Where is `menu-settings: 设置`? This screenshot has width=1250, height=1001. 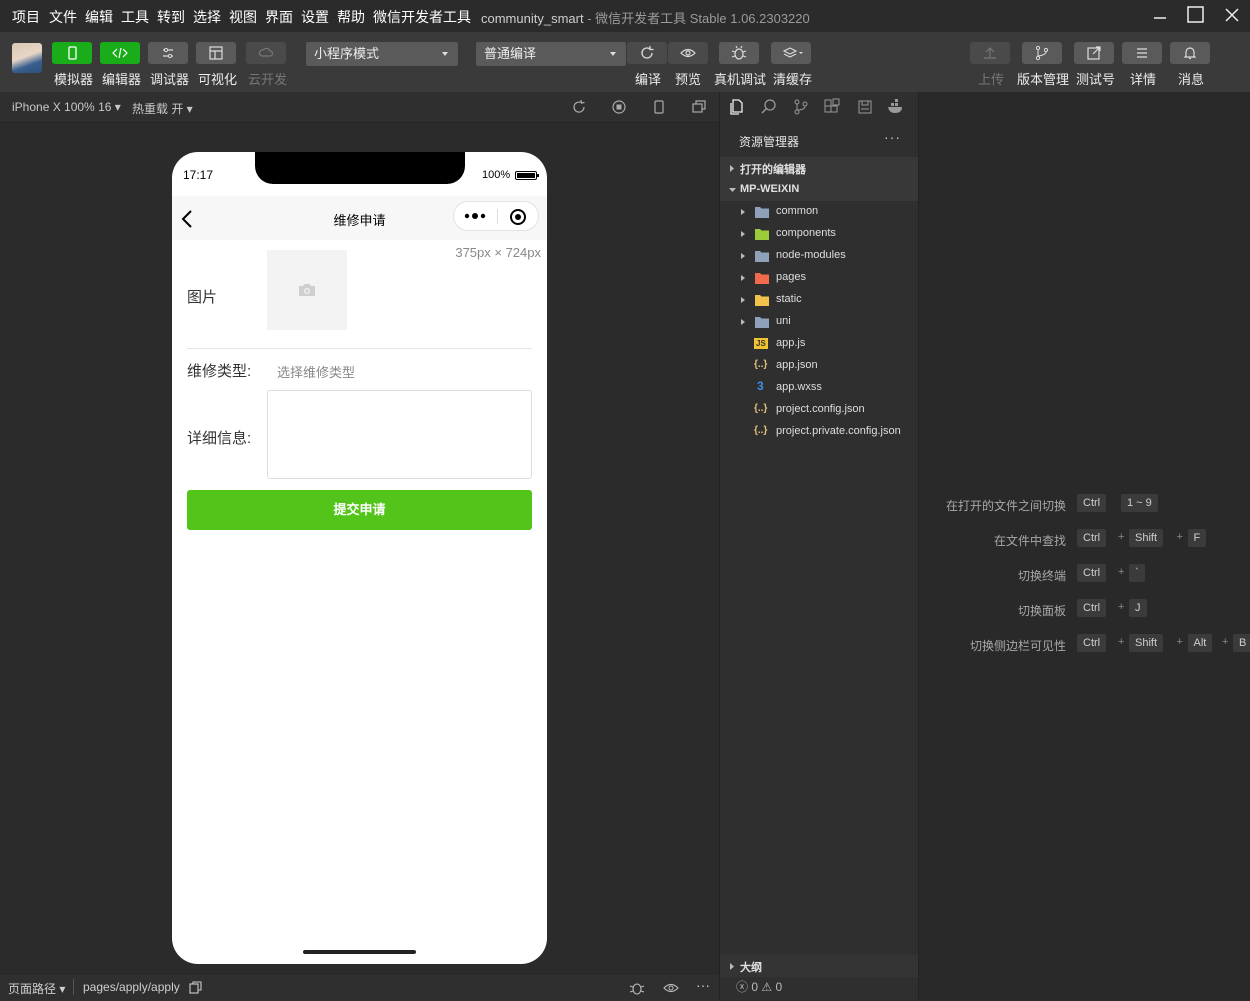
menu-settings: 设置 is located at coordinates (315, 17).